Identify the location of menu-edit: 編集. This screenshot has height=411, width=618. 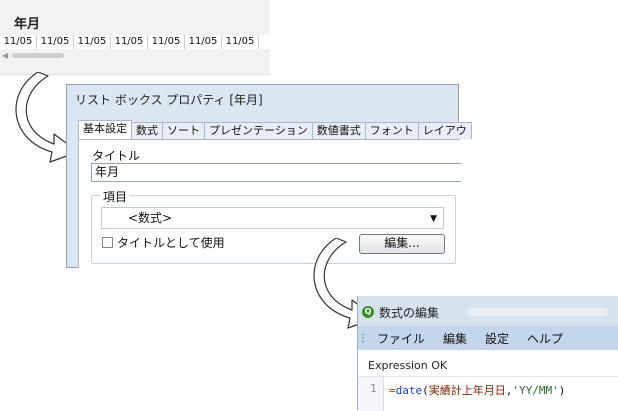
(455, 338).